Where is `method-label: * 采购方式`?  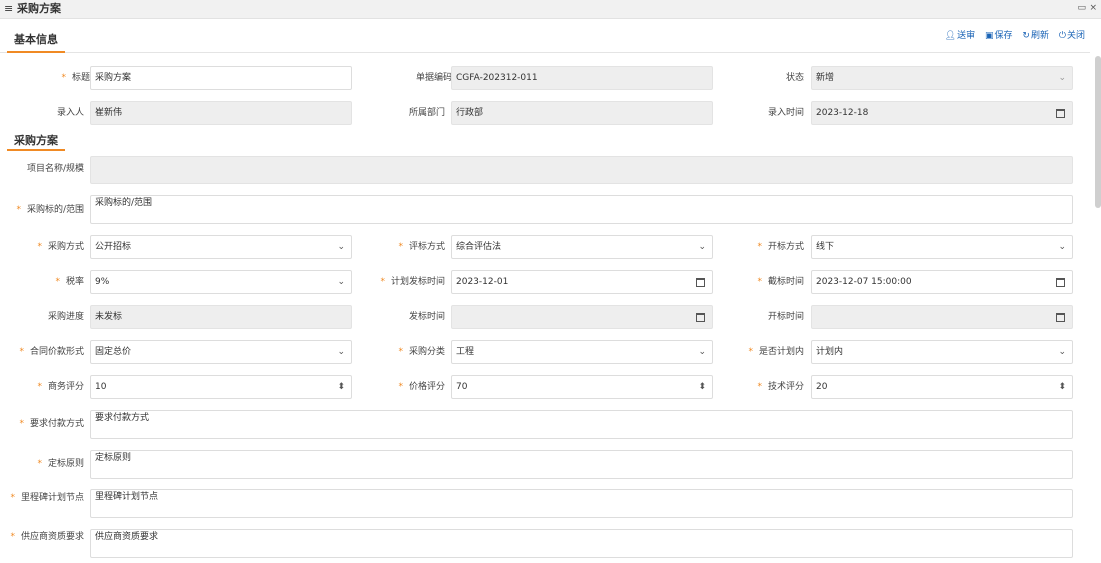 method-label: * 采购方式 is located at coordinates (60, 247).